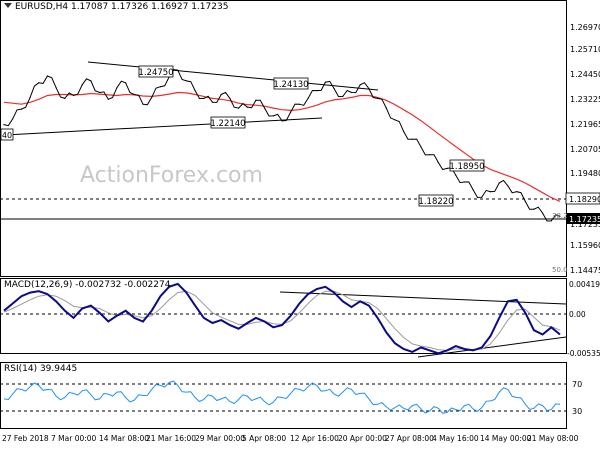 This screenshot has height=450, width=600. I want to click on svg-text: 1.17235, so click(584, 219).